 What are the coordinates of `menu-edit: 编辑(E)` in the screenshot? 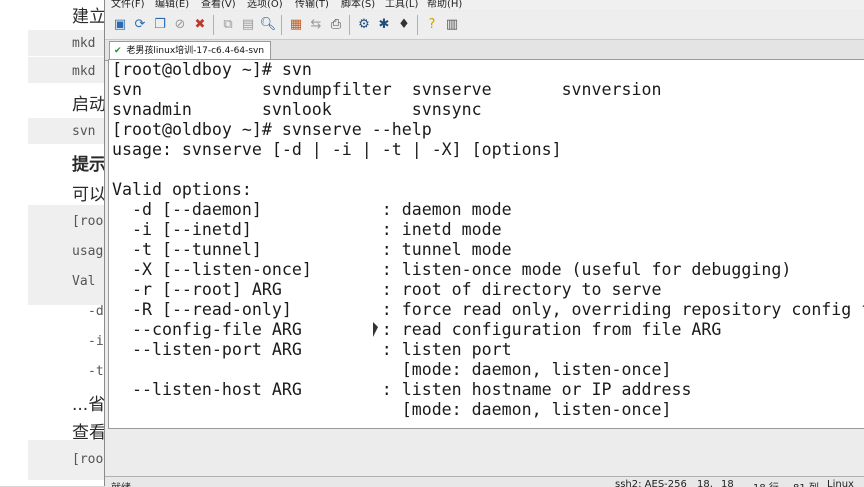 It's located at (172, 5).